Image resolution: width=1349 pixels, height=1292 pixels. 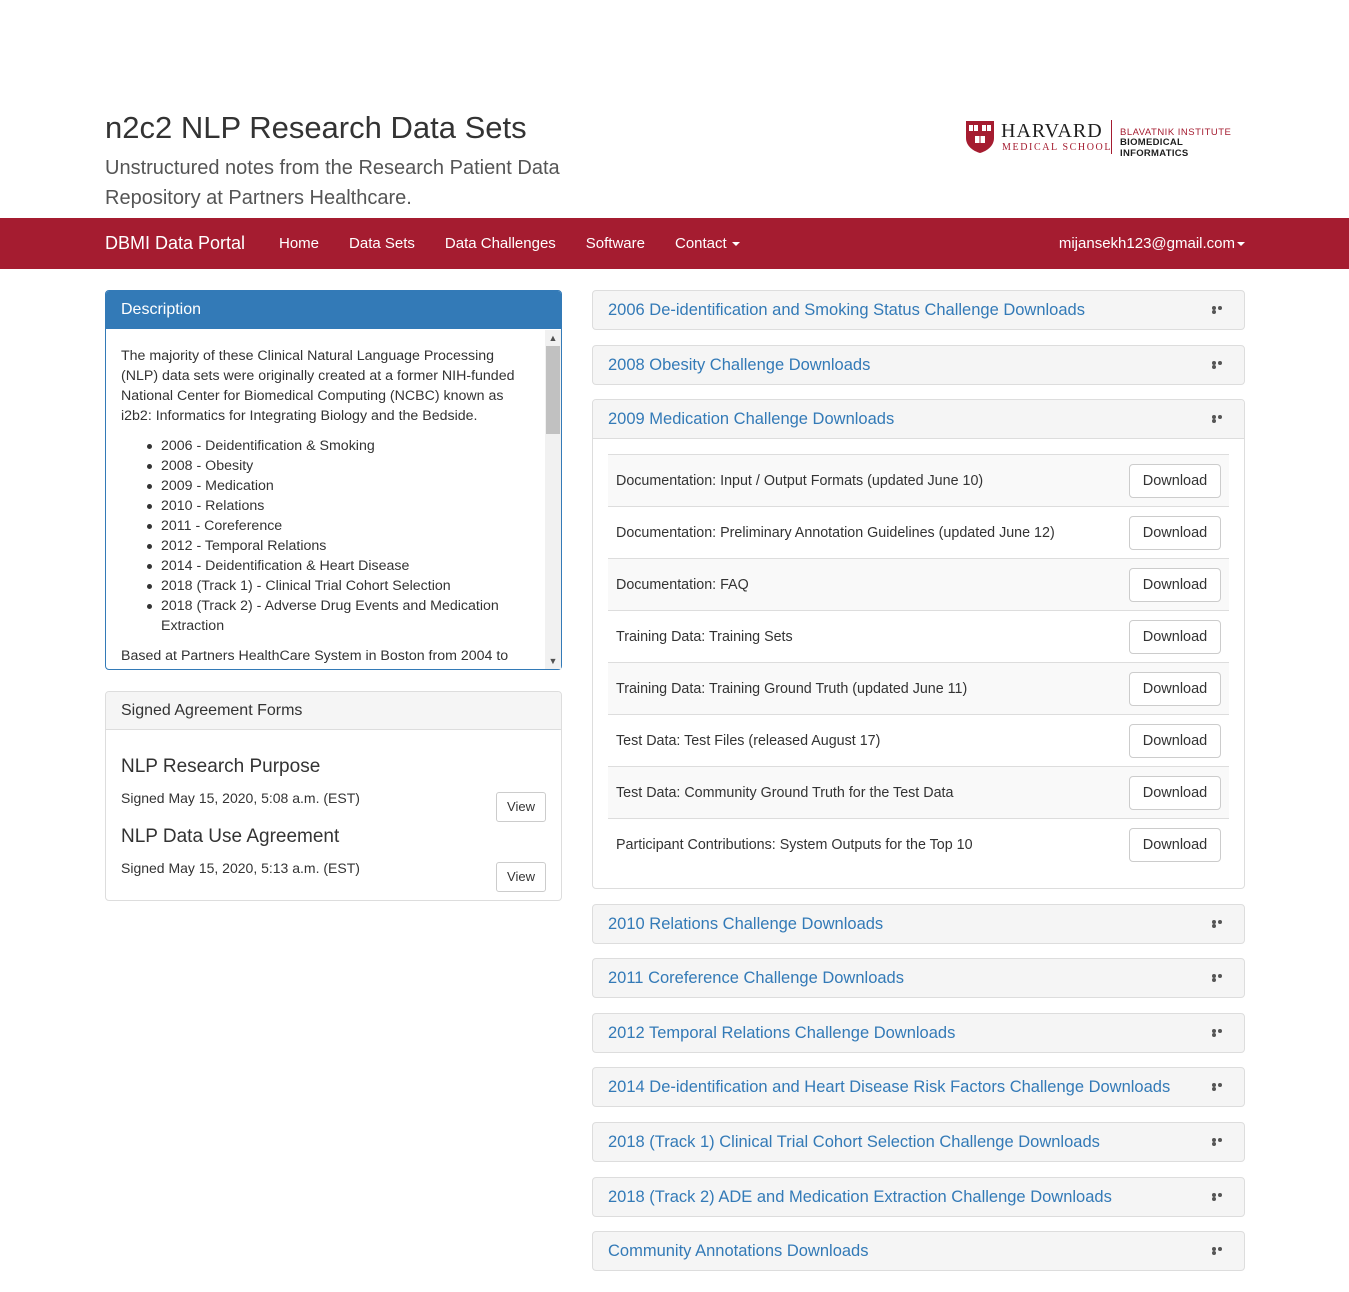 What do you see at coordinates (739, 365) in the screenshot?
I see `accordion-title: 2008 Obesity Challenge Downloads` at bounding box center [739, 365].